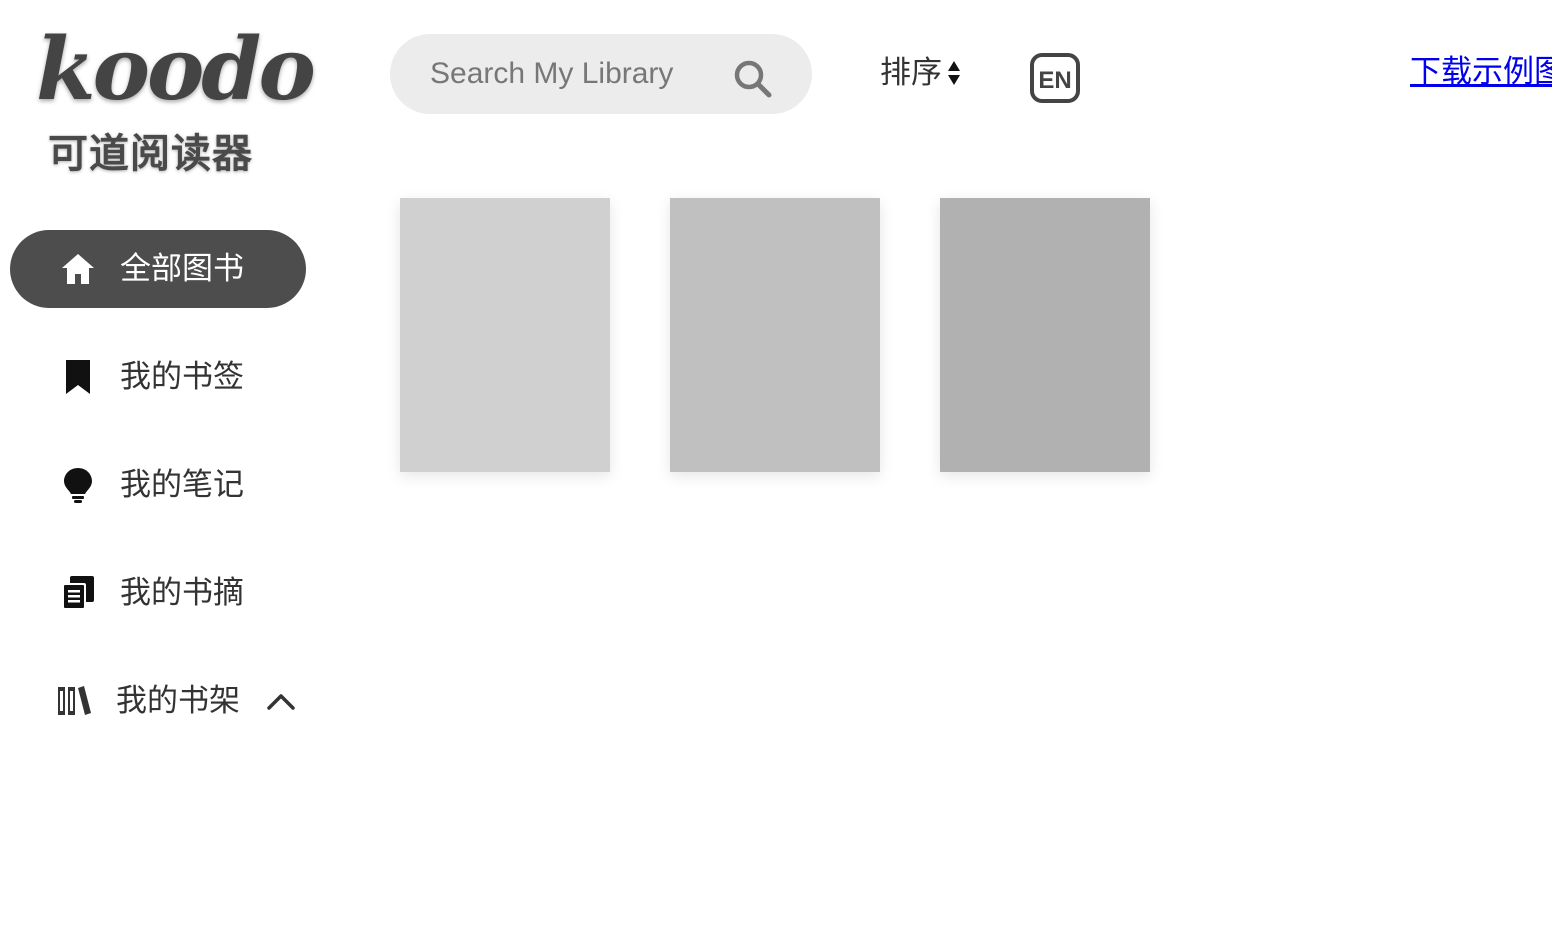 The height and width of the screenshot is (942, 1552). I want to click on sort-arrows-icon, so click(954, 73).